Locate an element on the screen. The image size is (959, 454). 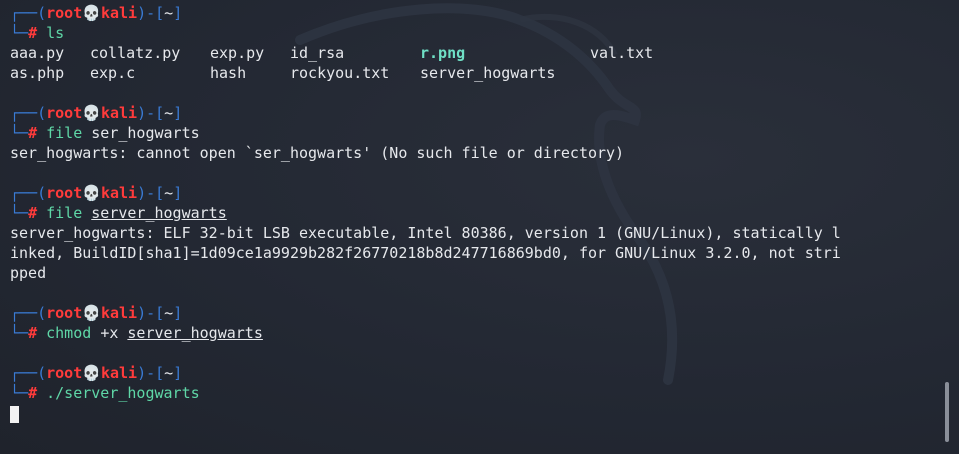
command-line: └─# file server_hogwarts is located at coordinates (475, 213).